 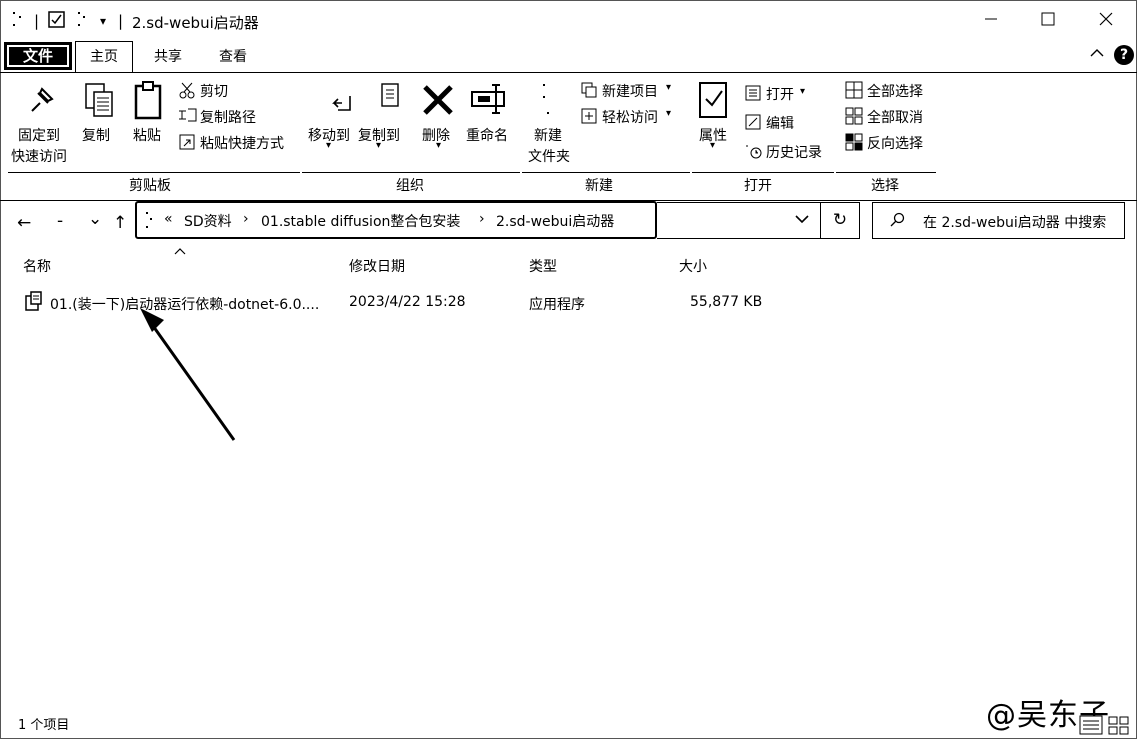 I want to click on forward-button: -, so click(x=60, y=221).